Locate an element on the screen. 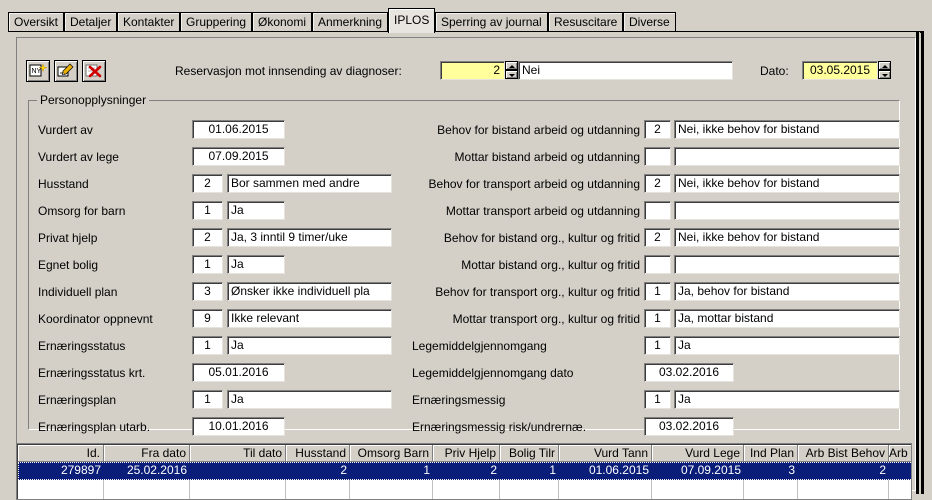 This screenshot has height=500, width=932. field-code-mottar-bistand-arbeid is located at coordinates (657, 156).